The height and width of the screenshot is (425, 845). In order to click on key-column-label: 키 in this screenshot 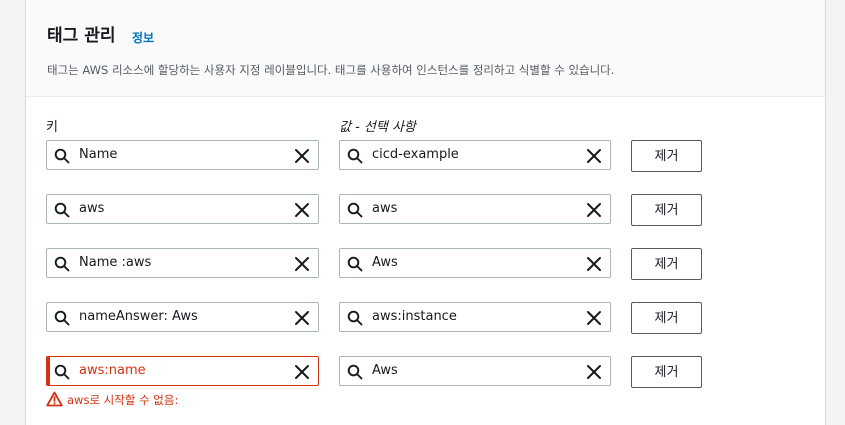, I will do `click(52, 127)`.